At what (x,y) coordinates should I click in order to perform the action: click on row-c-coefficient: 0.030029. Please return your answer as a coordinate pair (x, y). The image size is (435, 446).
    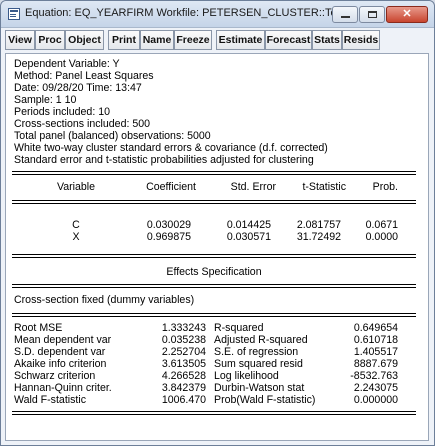
    Looking at the image, I should click on (168, 225).